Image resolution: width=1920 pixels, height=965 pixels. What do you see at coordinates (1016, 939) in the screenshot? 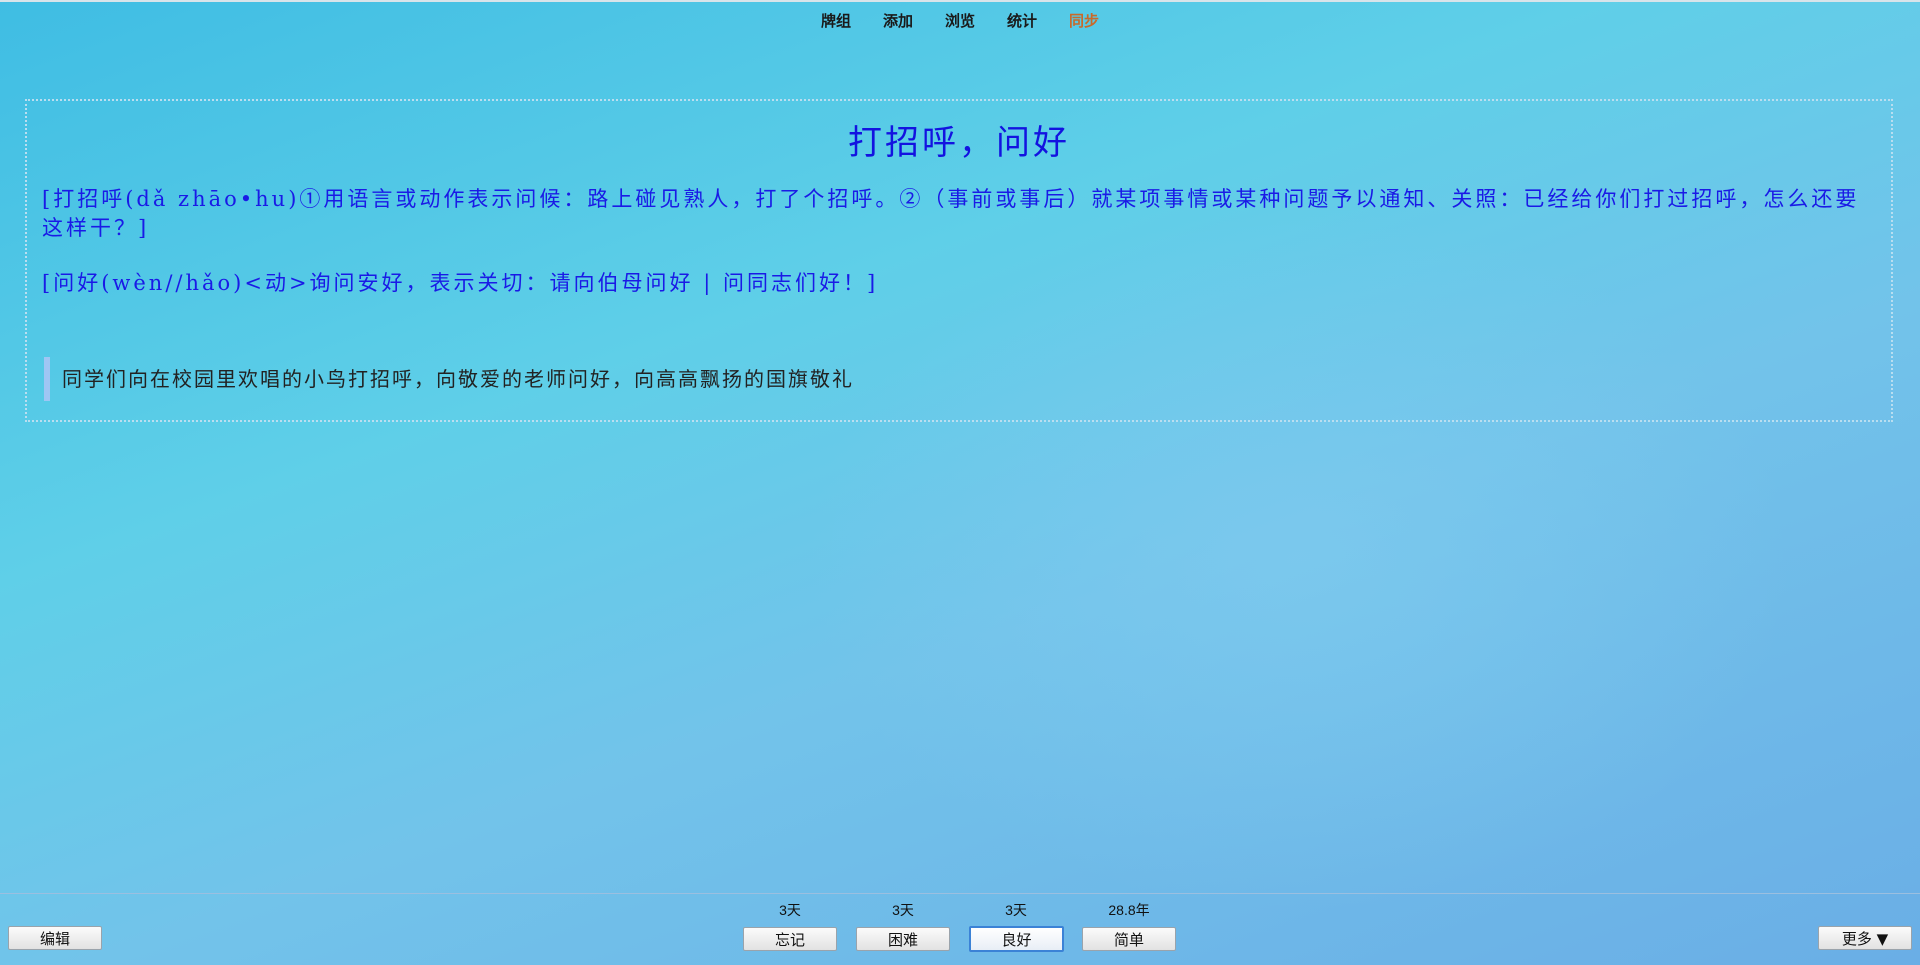
I see `good-button: 良好` at bounding box center [1016, 939].